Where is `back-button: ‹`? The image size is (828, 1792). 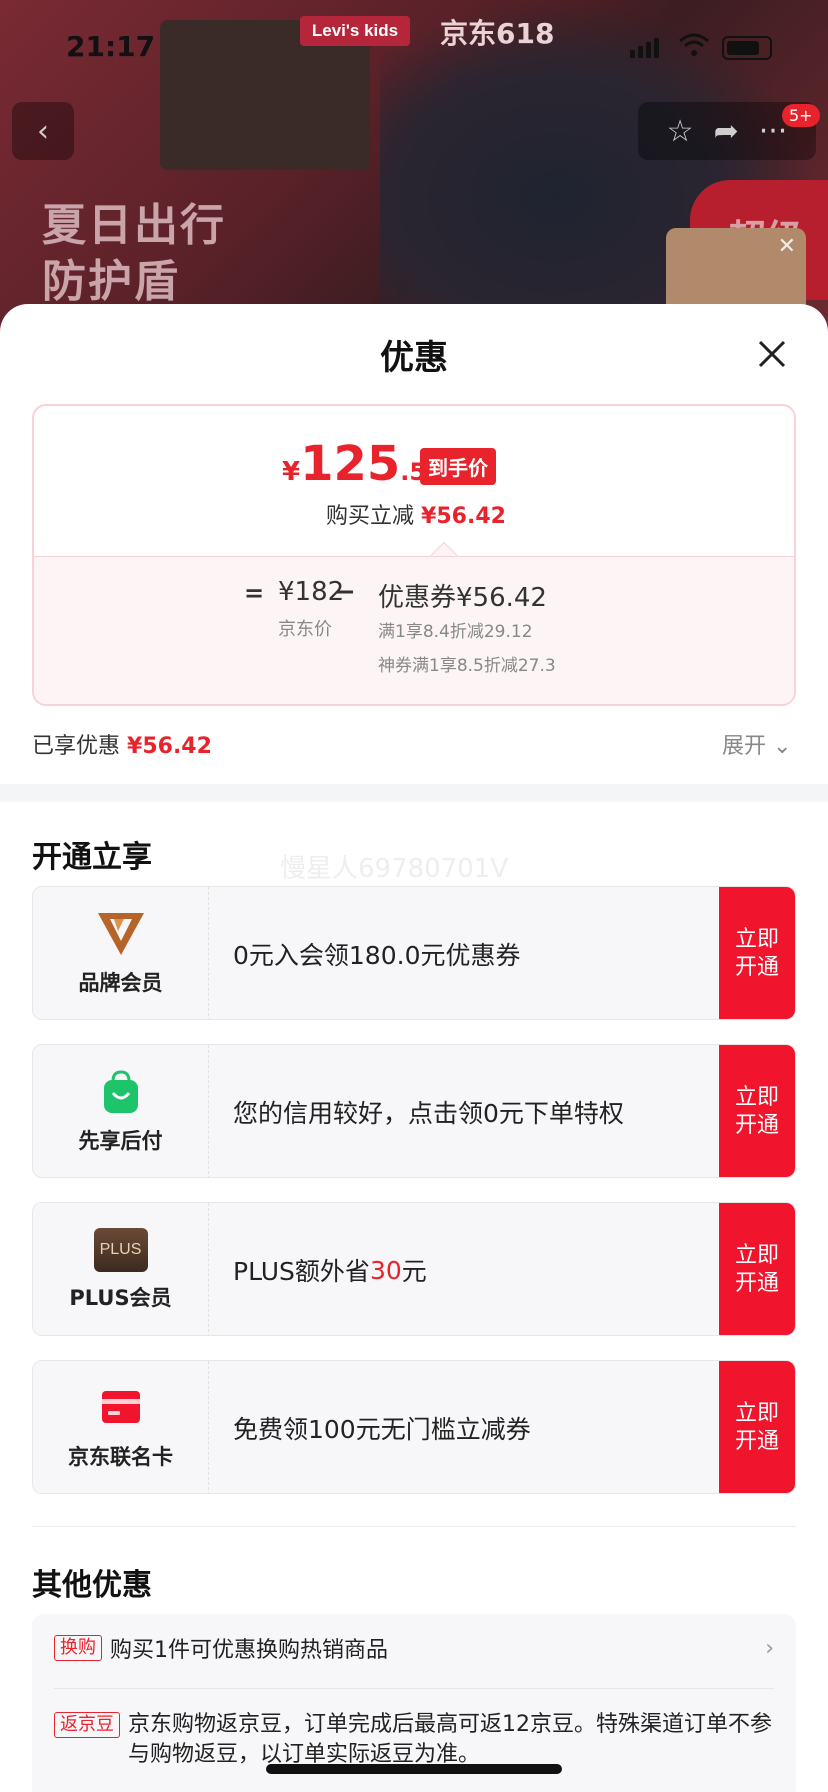 back-button: ‹ is located at coordinates (43, 131).